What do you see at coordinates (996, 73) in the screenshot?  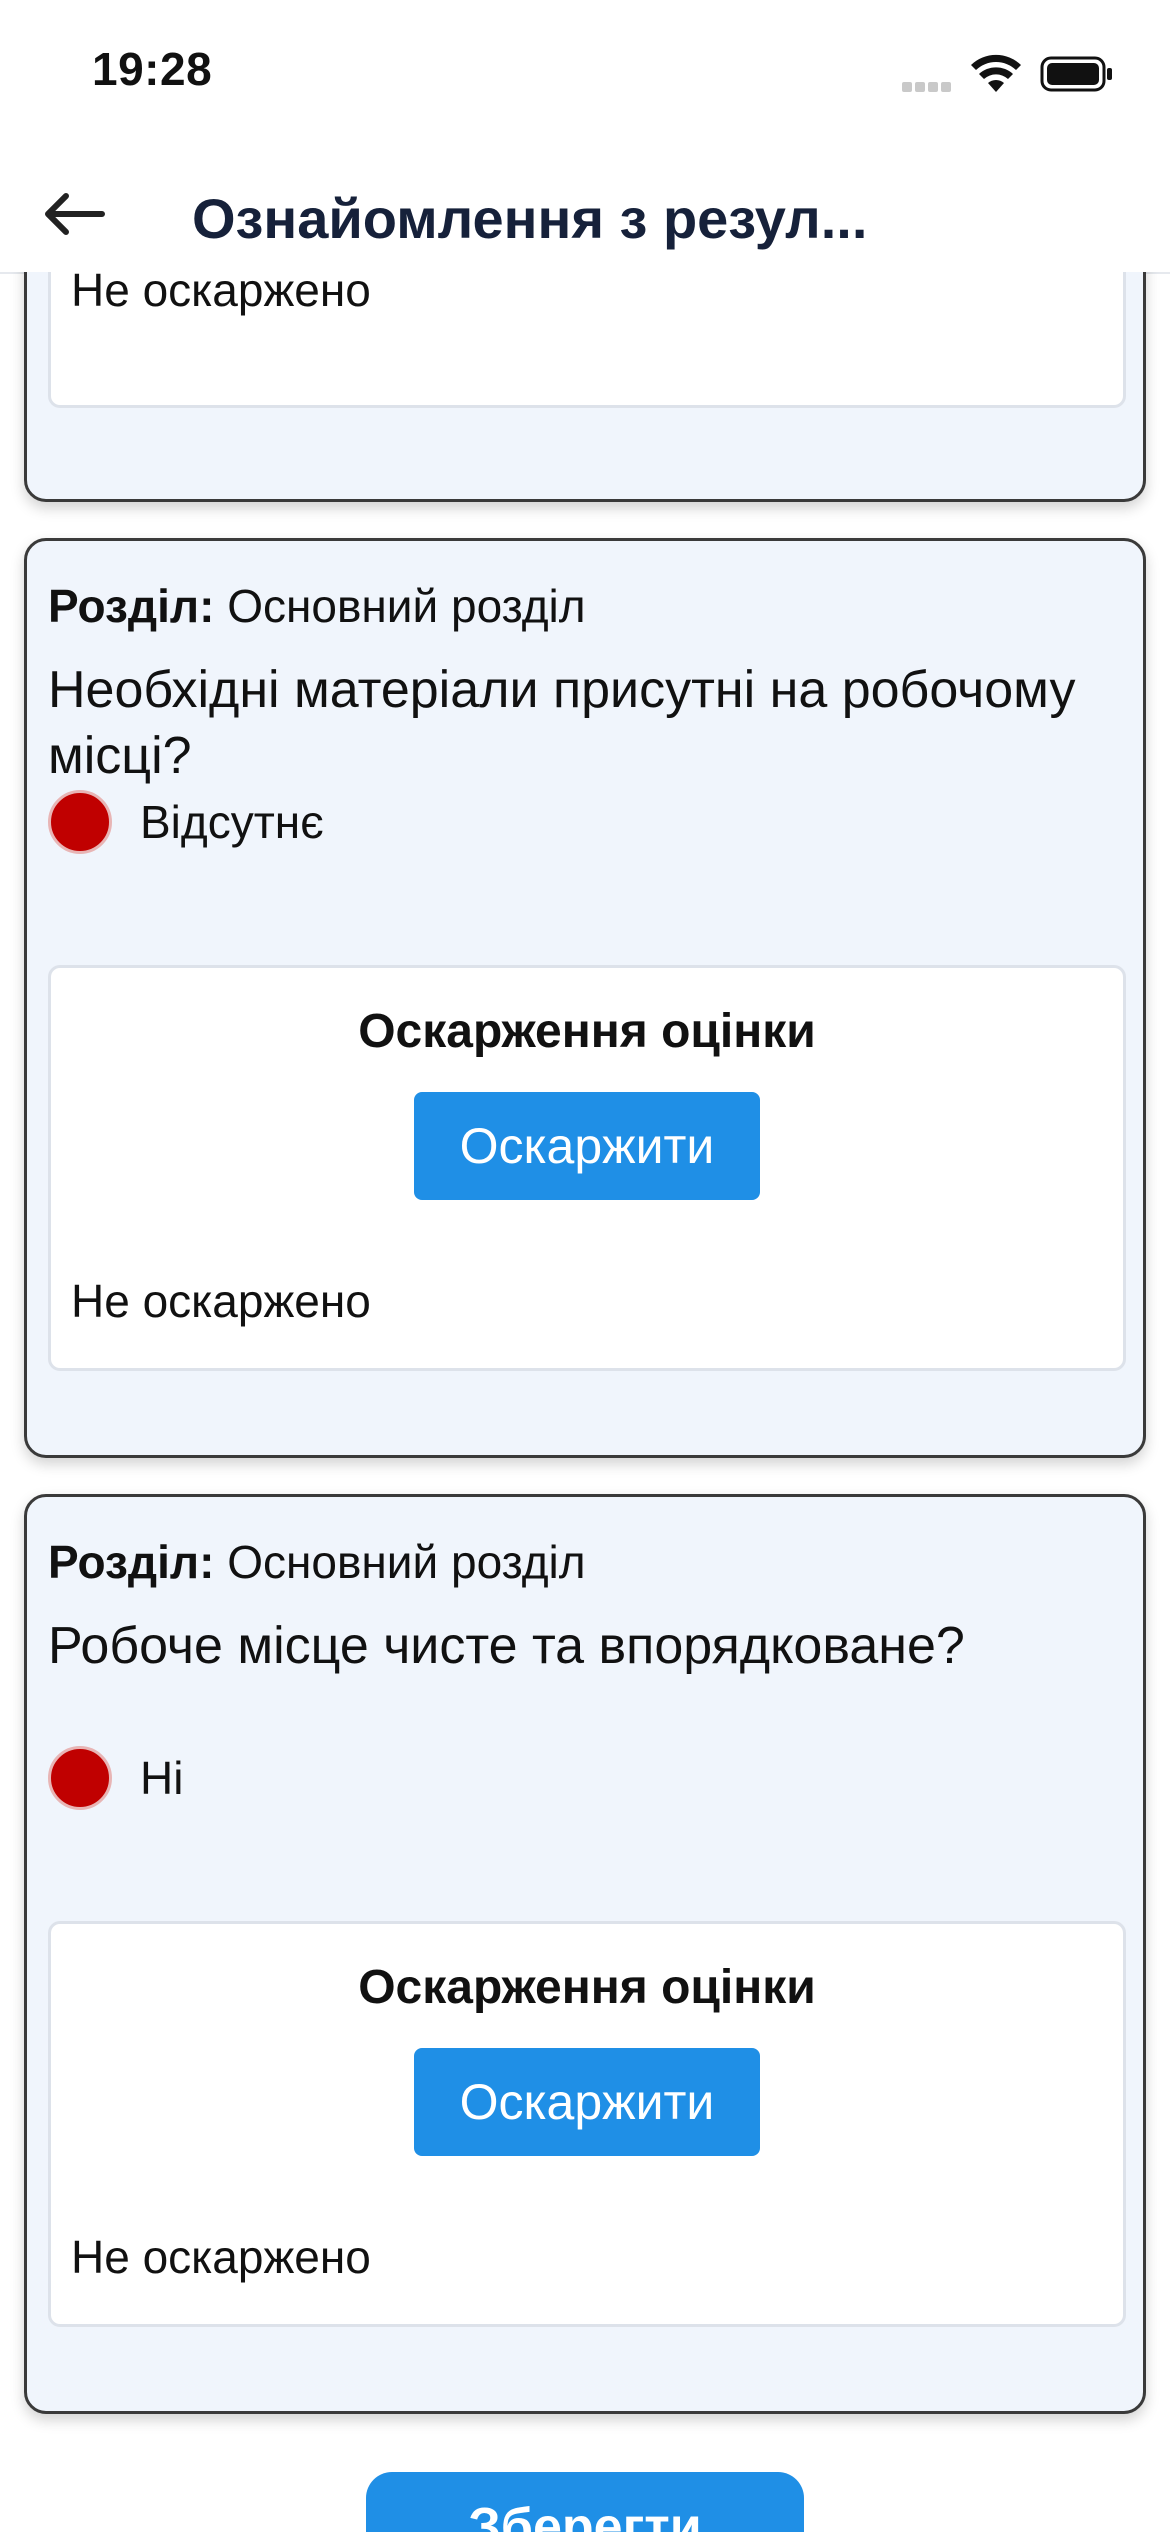 I see `wifi-icon` at bounding box center [996, 73].